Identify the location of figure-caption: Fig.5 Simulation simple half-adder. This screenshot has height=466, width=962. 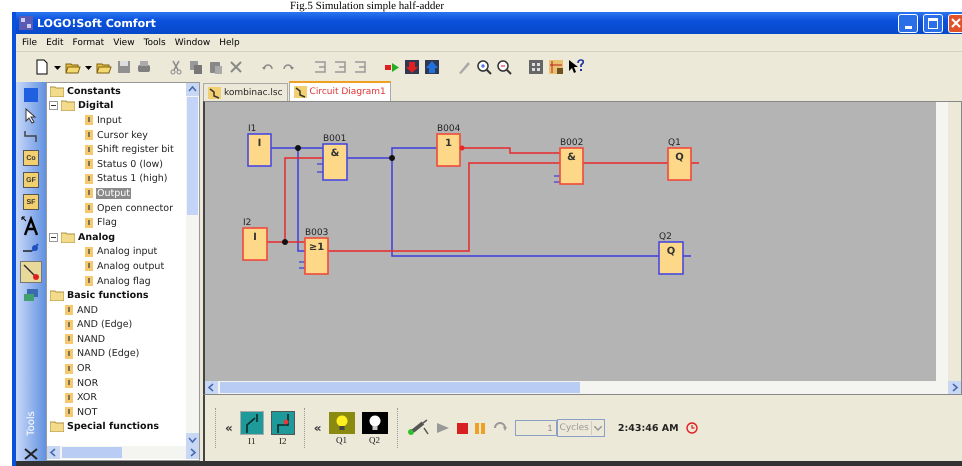
(367, 6).